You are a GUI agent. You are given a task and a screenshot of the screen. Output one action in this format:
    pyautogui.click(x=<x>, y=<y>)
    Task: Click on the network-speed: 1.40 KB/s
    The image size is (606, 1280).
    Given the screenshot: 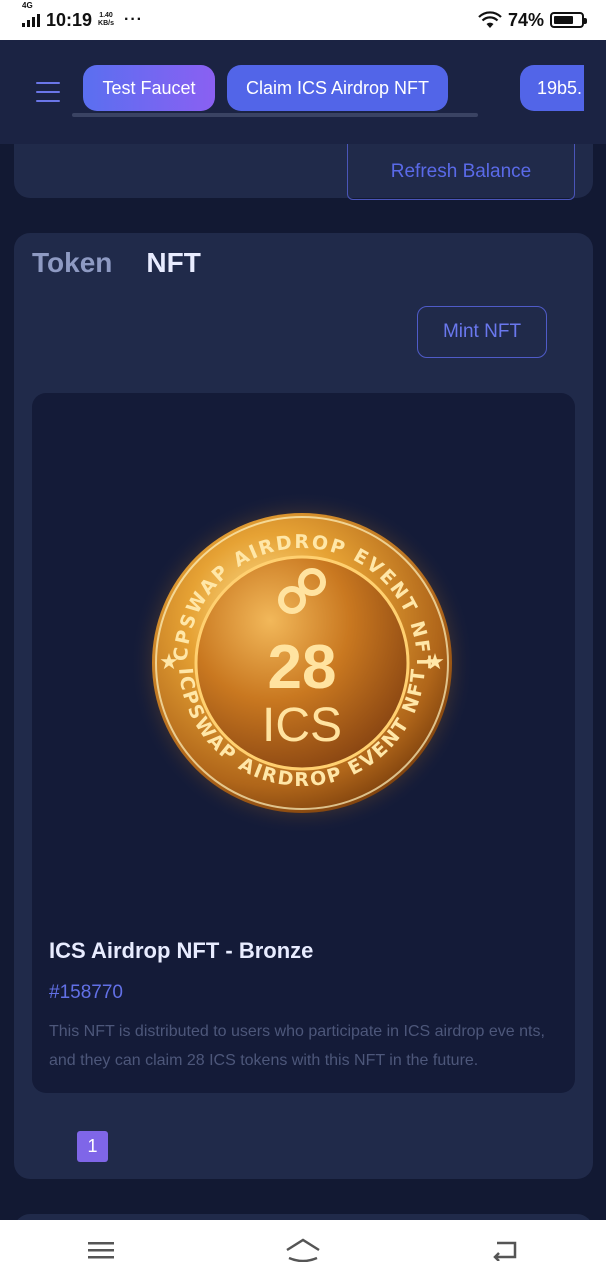 What is the action you would take?
    pyautogui.click(x=106, y=20)
    